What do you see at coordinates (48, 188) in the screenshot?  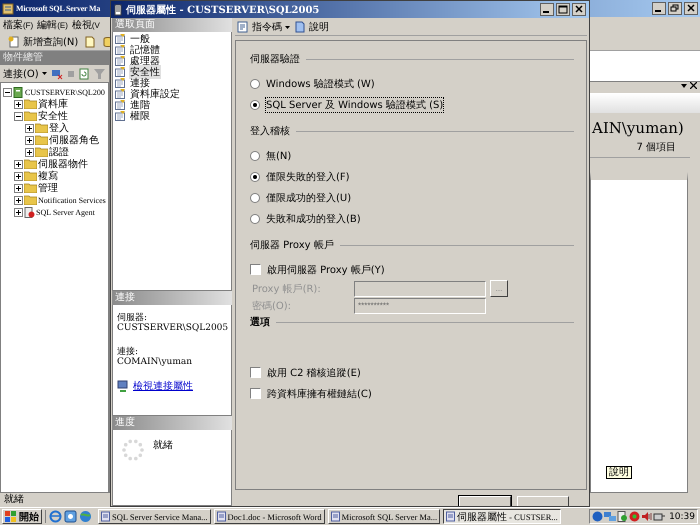 I see `tree-item: 管理` at bounding box center [48, 188].